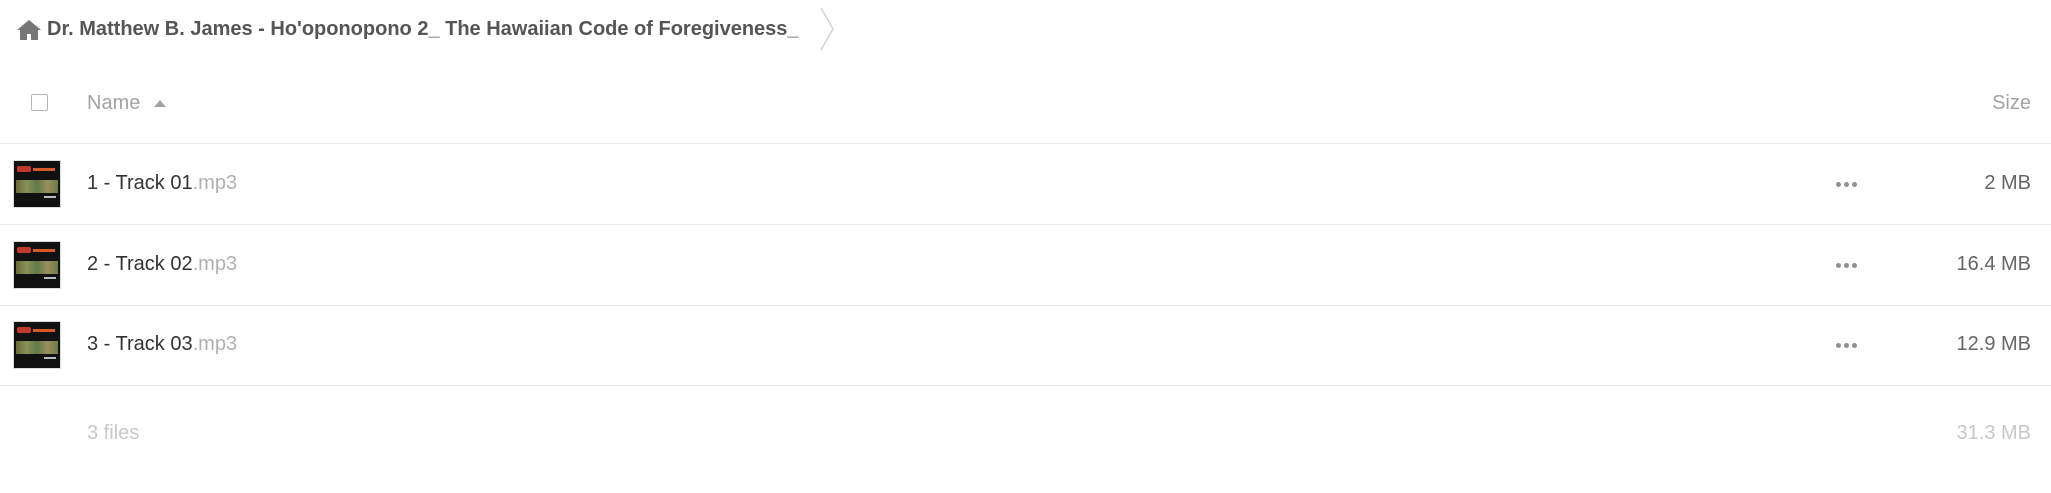 The image size is (2051, 493). I want to click on name-column-label: Name, so click(114, 103).